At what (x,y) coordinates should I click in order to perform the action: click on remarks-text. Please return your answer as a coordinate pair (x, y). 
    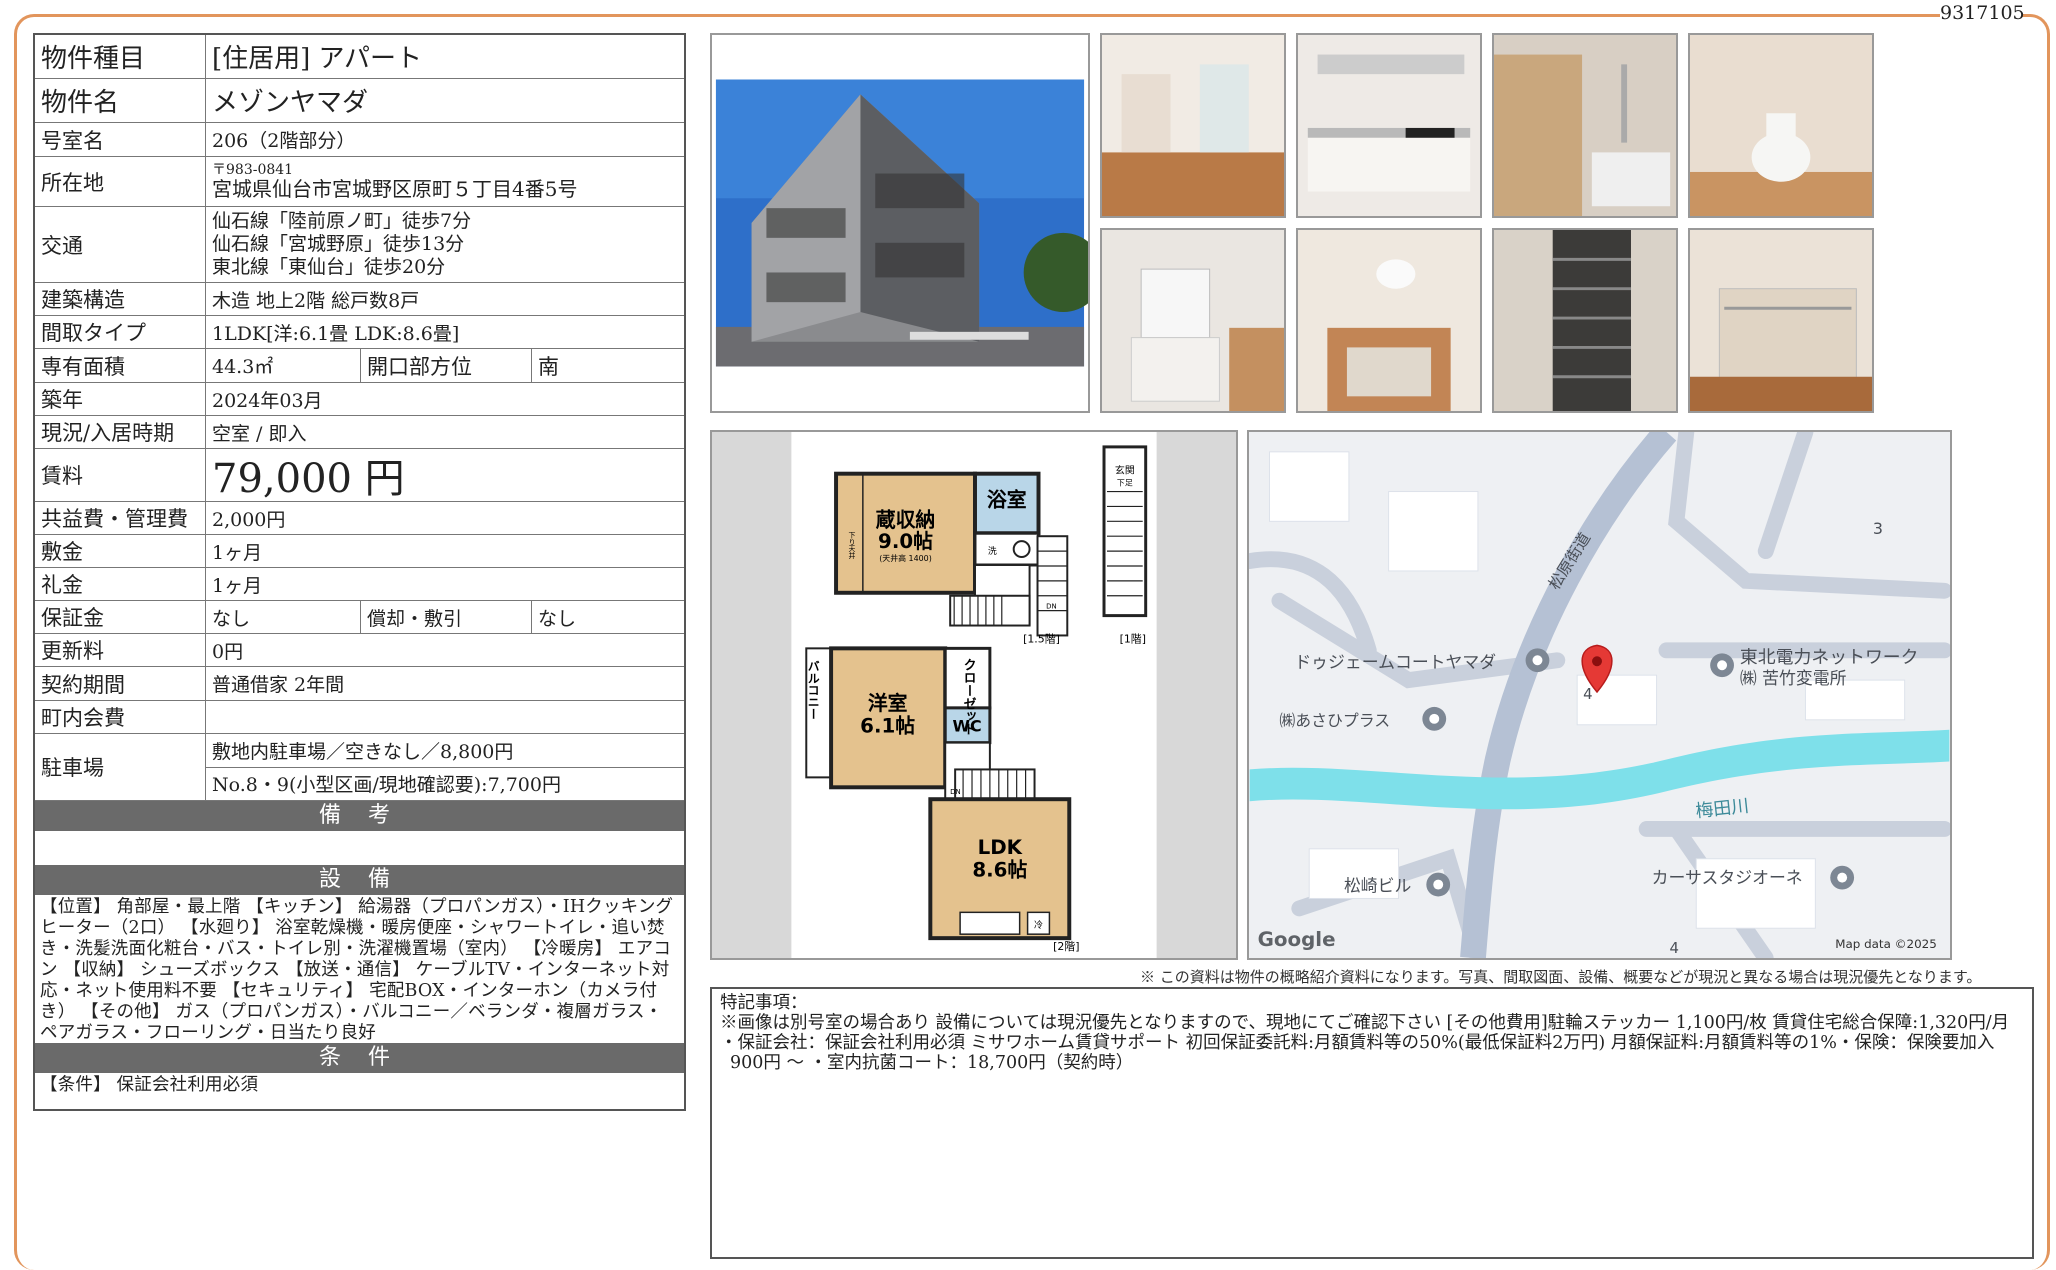
    Looking at the image, I should click on (359, 848).